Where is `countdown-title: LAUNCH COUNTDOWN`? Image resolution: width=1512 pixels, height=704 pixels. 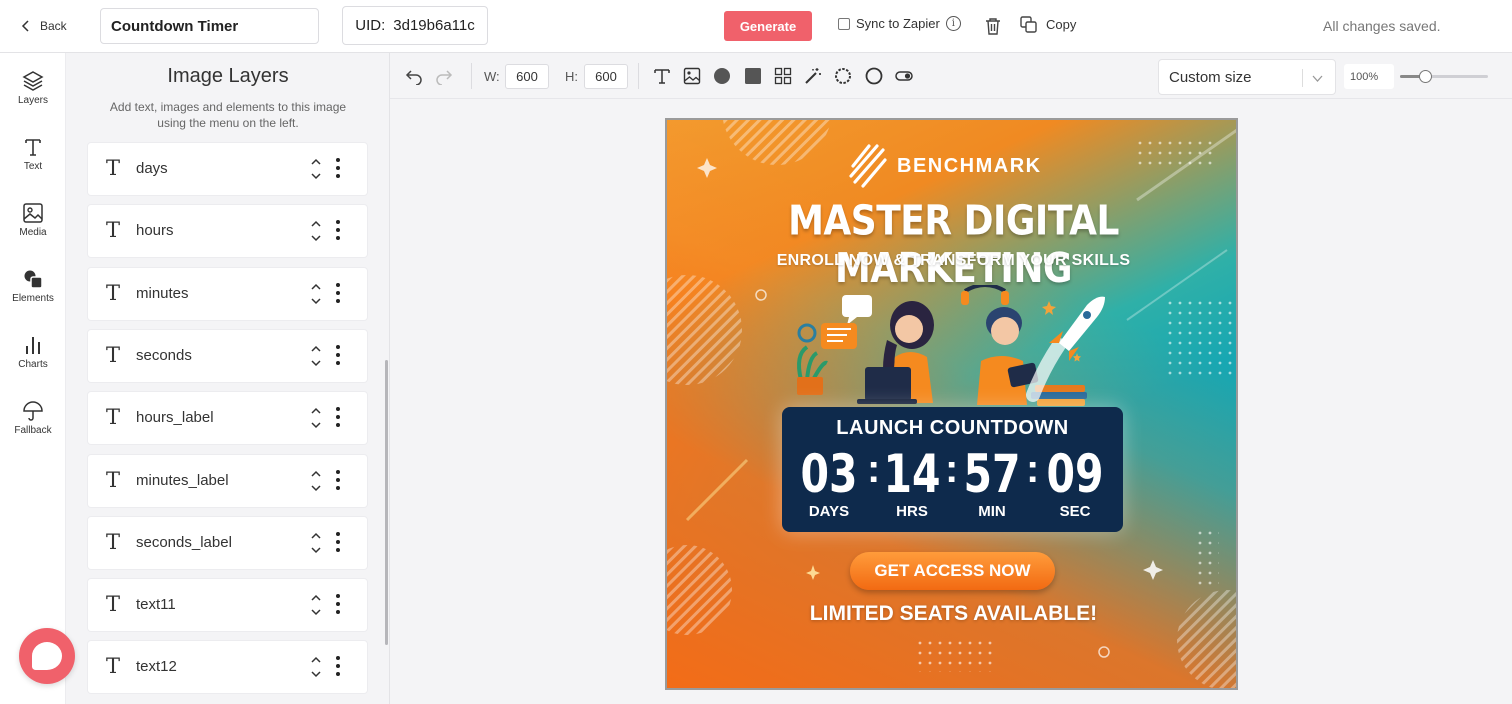 countdown-title: LAUNCH COUNTDOWN is located at coordinates (952, 428).